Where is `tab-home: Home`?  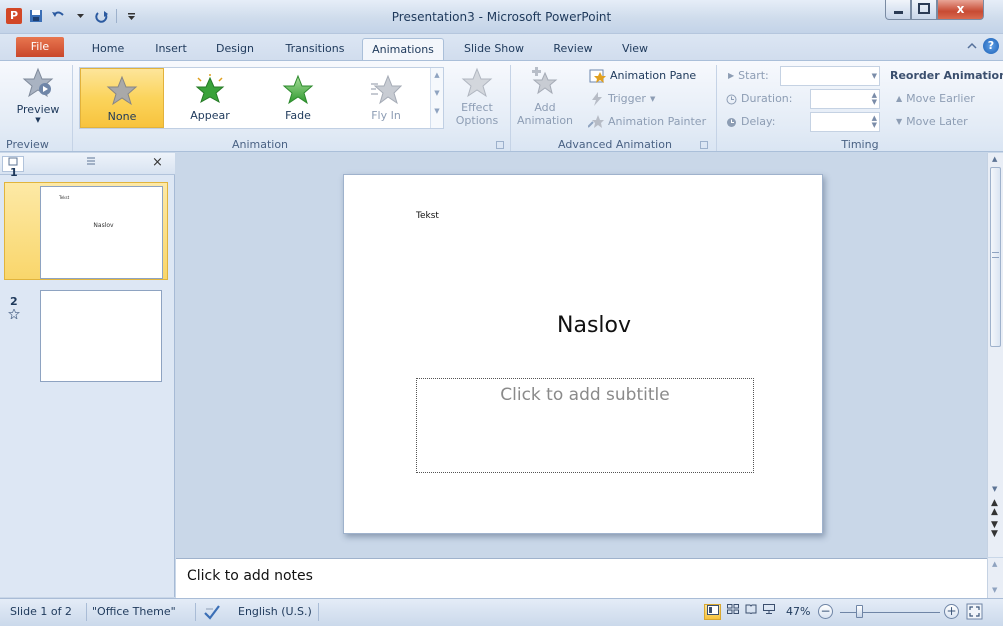 tab-home: Home is located at coordinates (108, 49).